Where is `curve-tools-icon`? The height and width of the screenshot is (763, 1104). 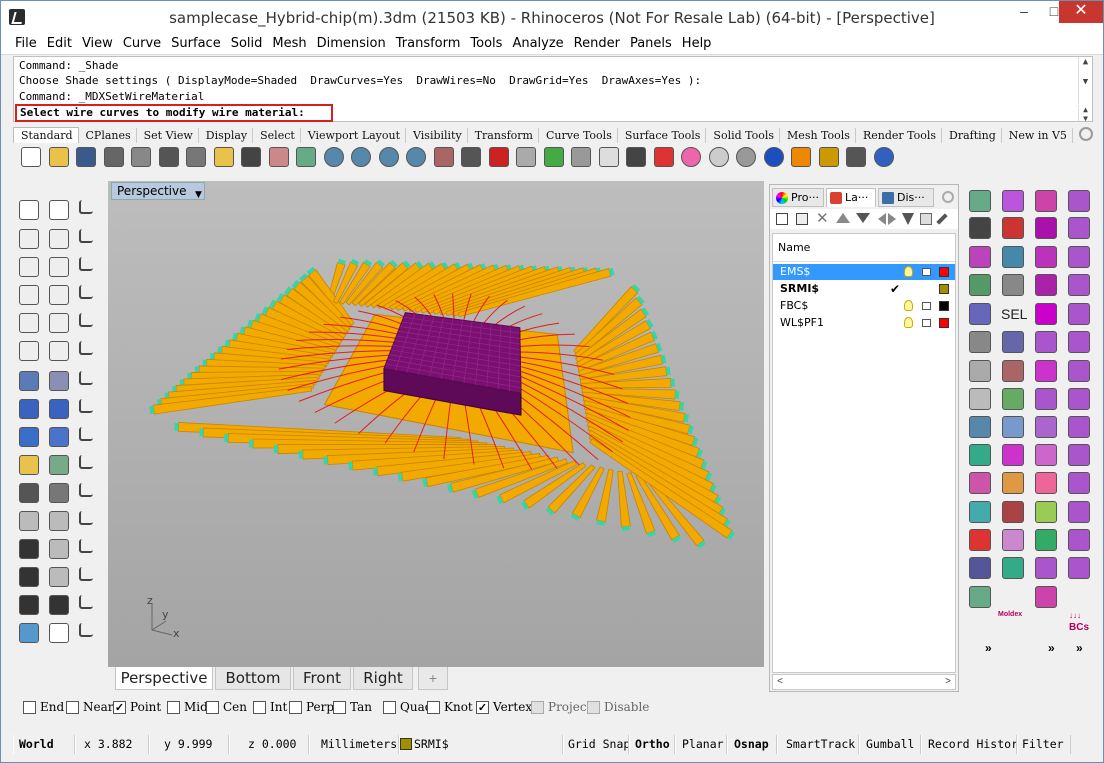
curve-tools-icon is located at coordinates (59, 267).